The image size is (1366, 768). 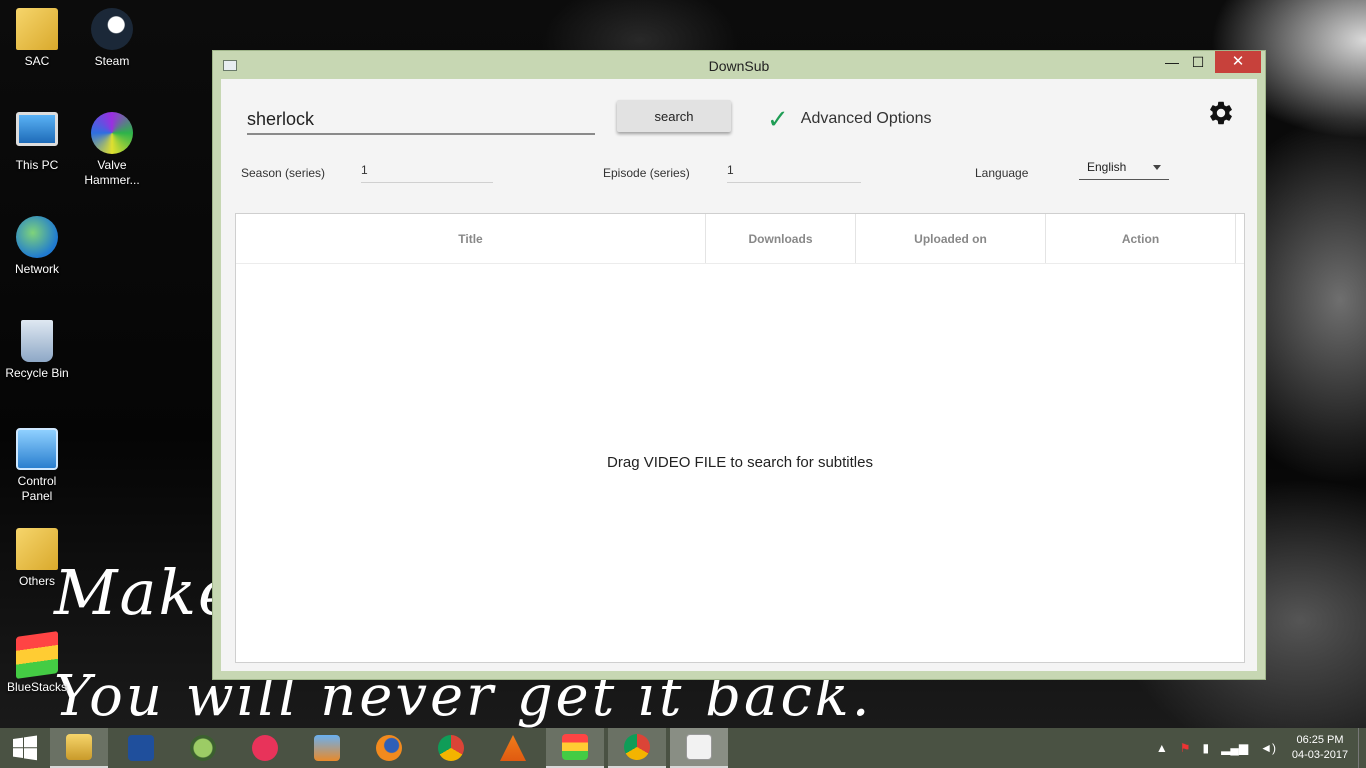 I want to click on taskbar-app-pink, so click(x=265, y=748).